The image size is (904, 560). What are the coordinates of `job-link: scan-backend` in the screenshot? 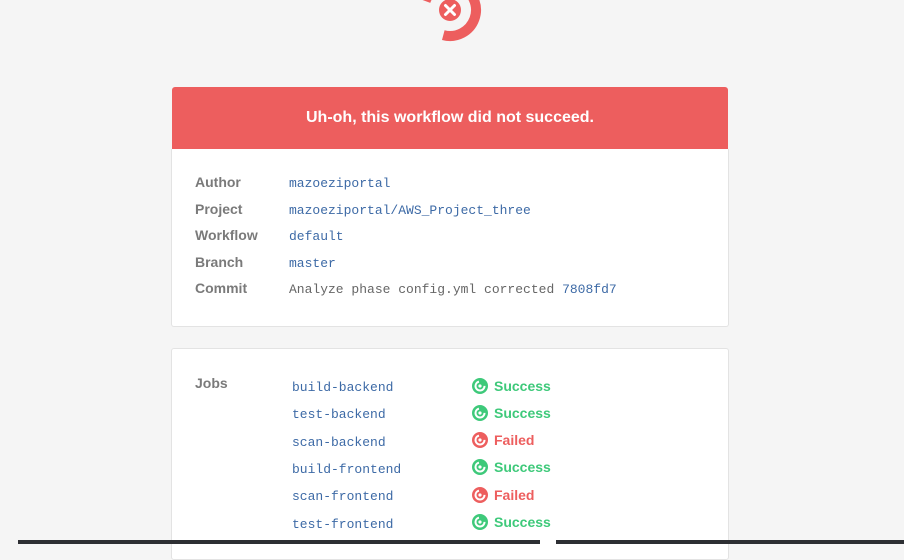 It's located at (339, 442).